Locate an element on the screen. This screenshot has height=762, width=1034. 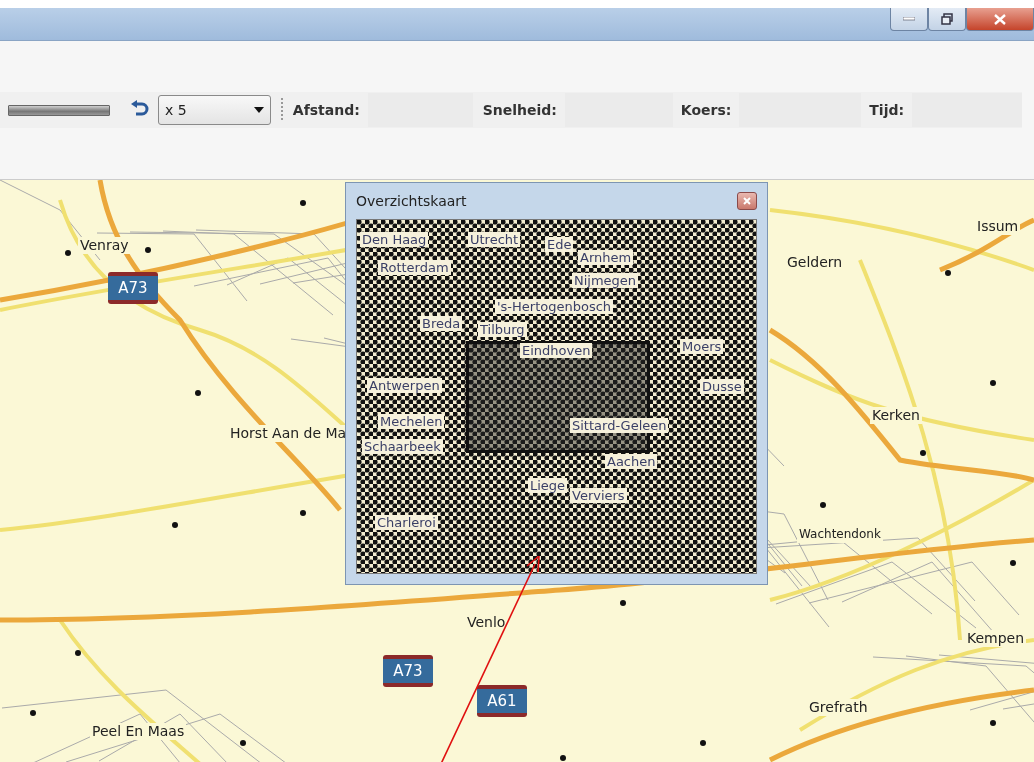
slider-track is located at coordinates (59, 110).